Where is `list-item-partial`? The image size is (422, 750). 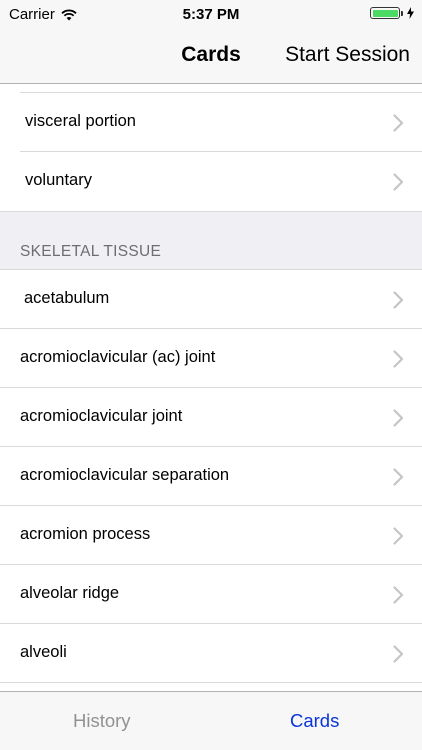 list-item-partial is located at coordinates (211, 88).